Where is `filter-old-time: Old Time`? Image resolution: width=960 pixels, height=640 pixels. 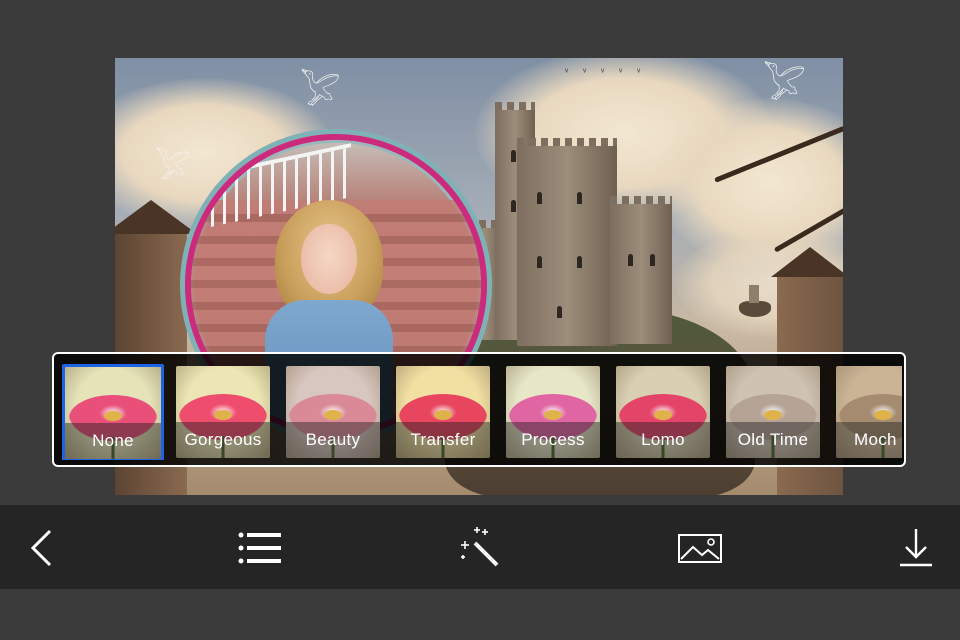
filter-old-time: Old Time is located at coordinates (773, 412).